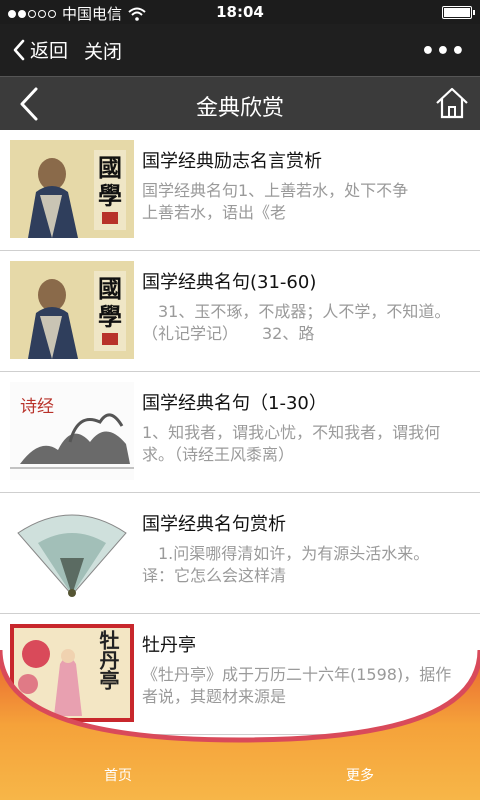 The width and height of the screenshot is (480, 800). Describe the element at coordinates (37, 407) in the screenshot. I see `thumbnail-caption: 诗经` at that location.